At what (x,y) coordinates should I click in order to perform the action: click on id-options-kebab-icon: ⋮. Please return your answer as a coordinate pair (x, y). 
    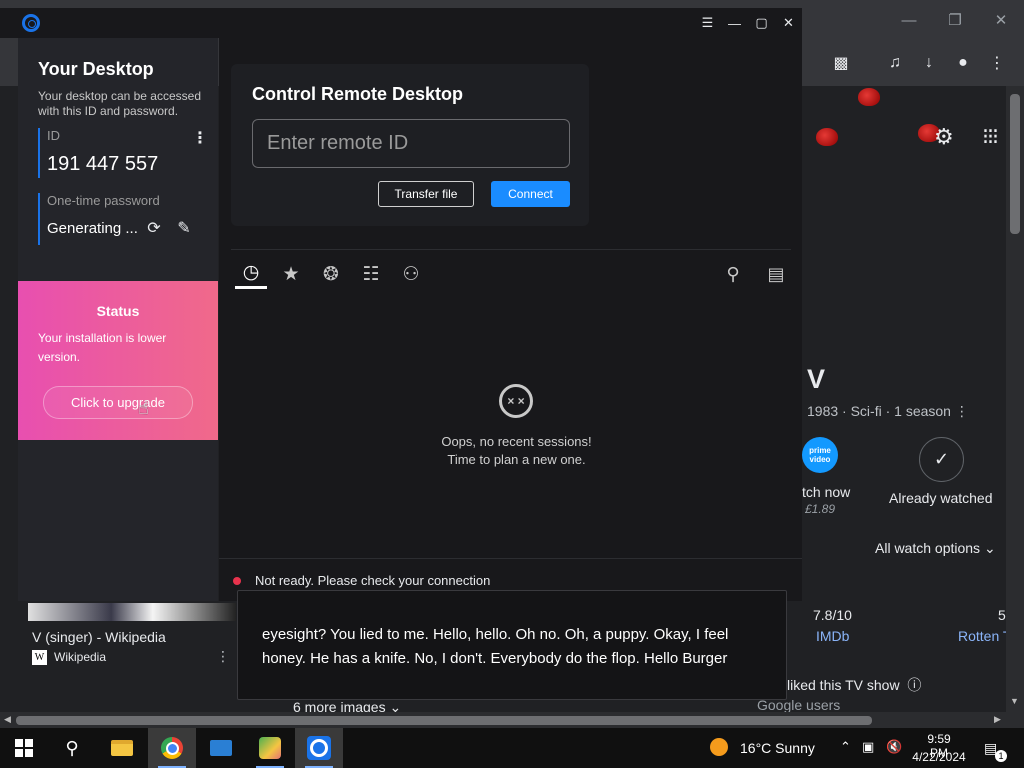
    Looking at the image, I should click on (200, 138).